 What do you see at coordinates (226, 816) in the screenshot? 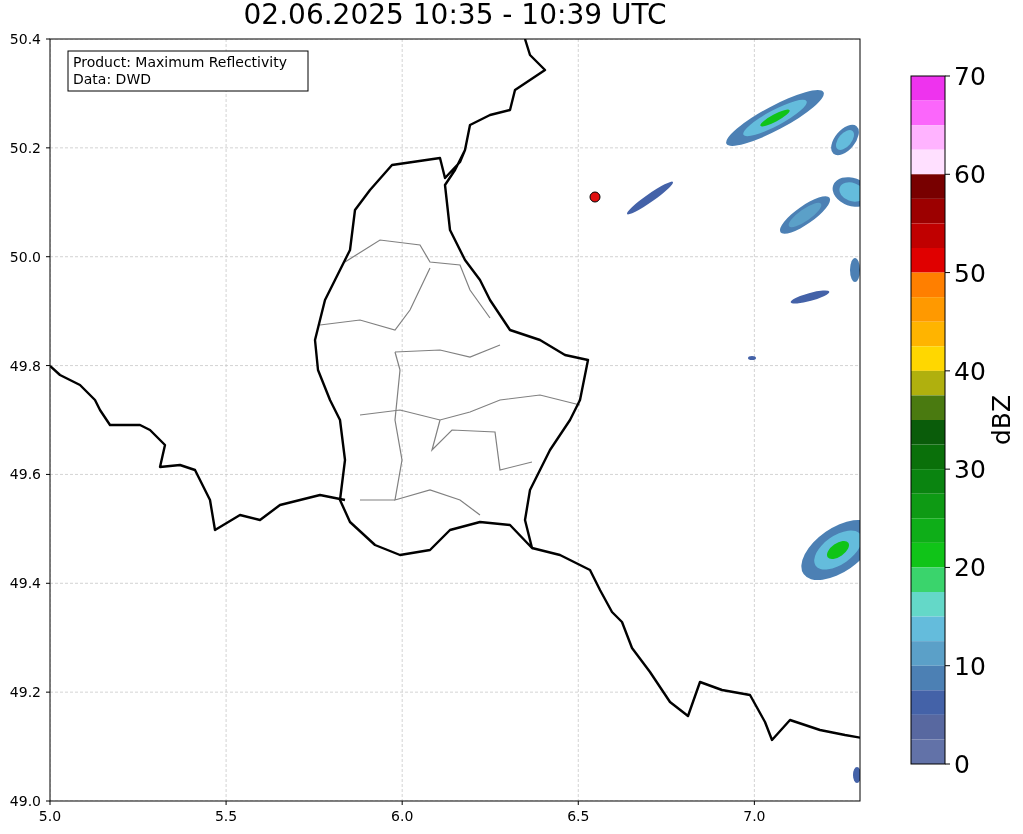
I see `axis-tick-label: 5.5` at bounding box center [226, 816].